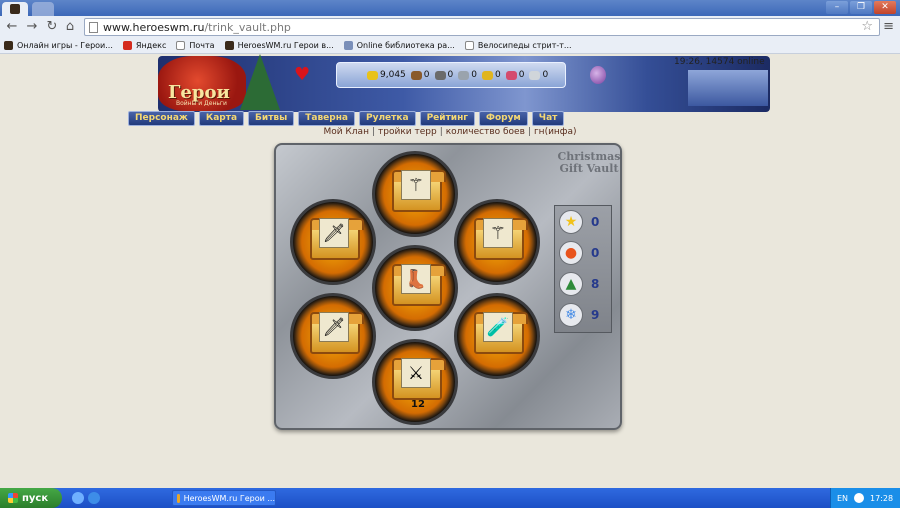 Image resolution: width=900 pixels, height=508 pixels. Describe the element at coordinates (837, 7) in the screenshot. I see `minimize-icon: –` at that location.